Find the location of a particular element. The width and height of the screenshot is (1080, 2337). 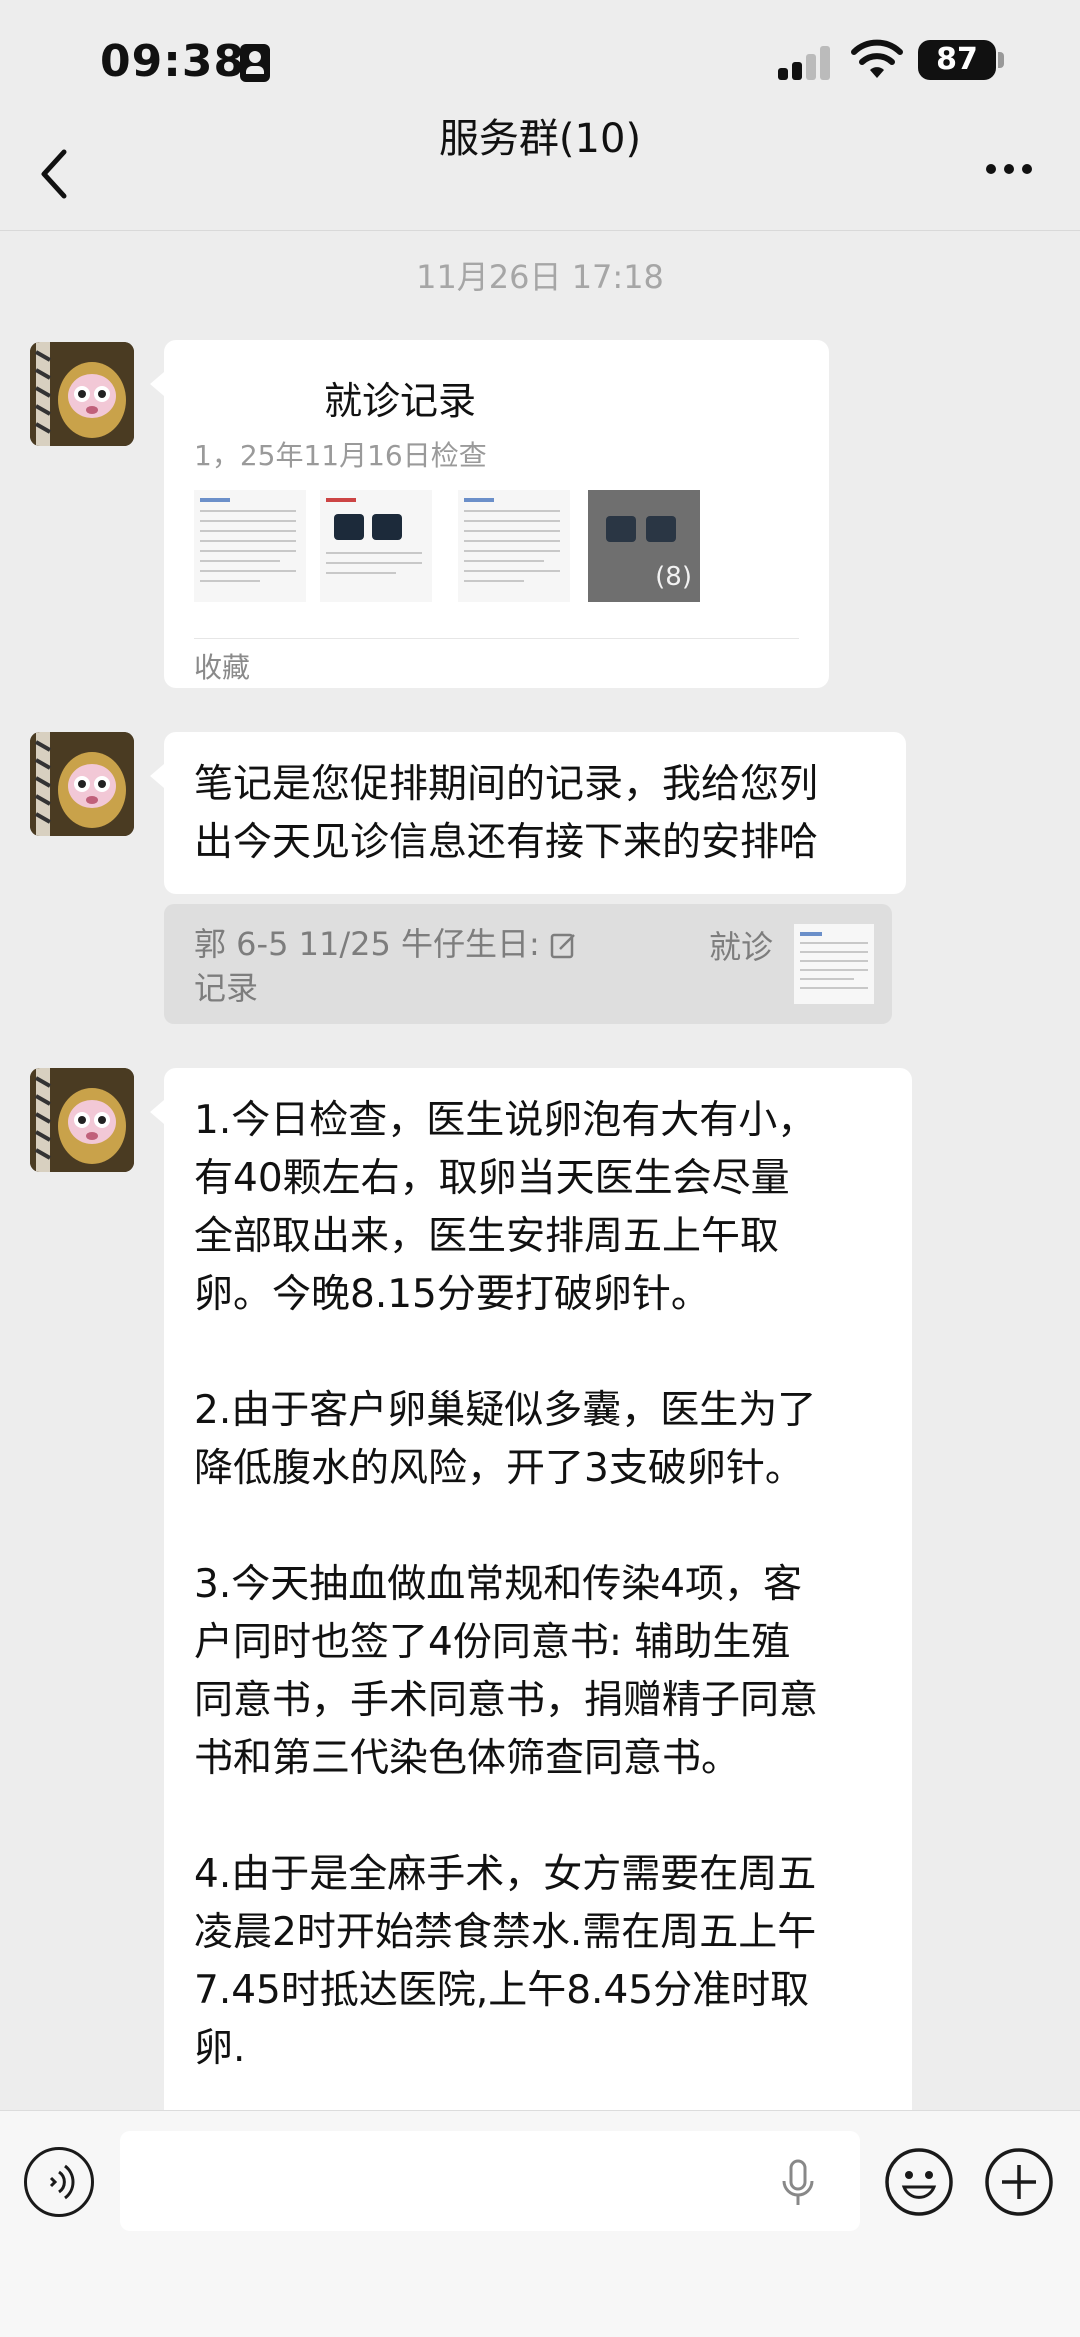

wifi-icon is located at coordinates (877, 58).